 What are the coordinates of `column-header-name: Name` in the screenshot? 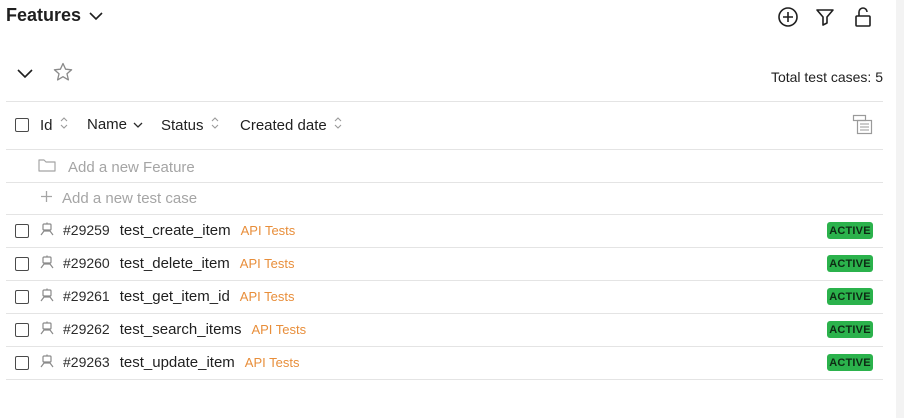 It's located at (115, 124).